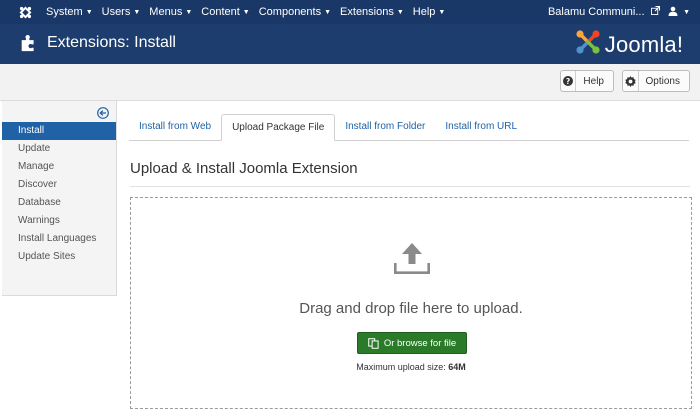  I want to click on sidebar-item-discover: Discover, so click(59, 185).